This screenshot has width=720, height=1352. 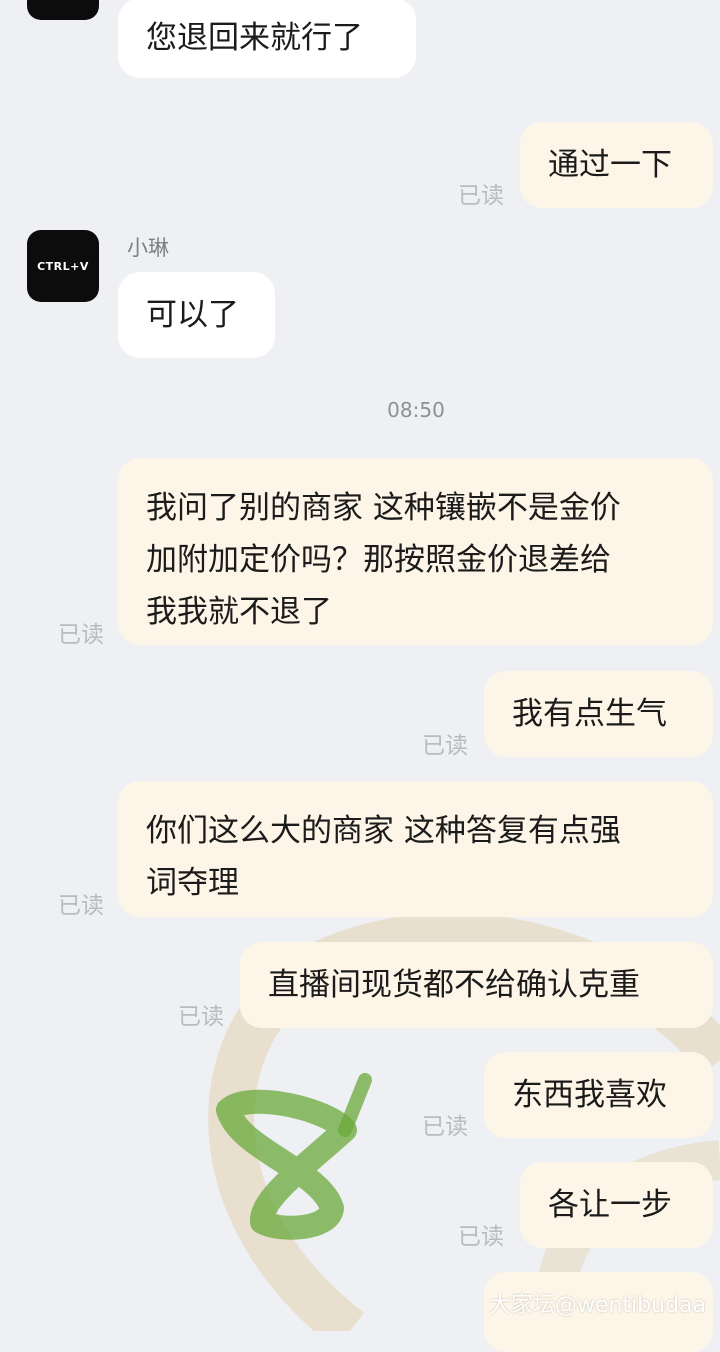 I want to click on message-bubble-outgoing: 通过一下, so click(x=616, y=165).